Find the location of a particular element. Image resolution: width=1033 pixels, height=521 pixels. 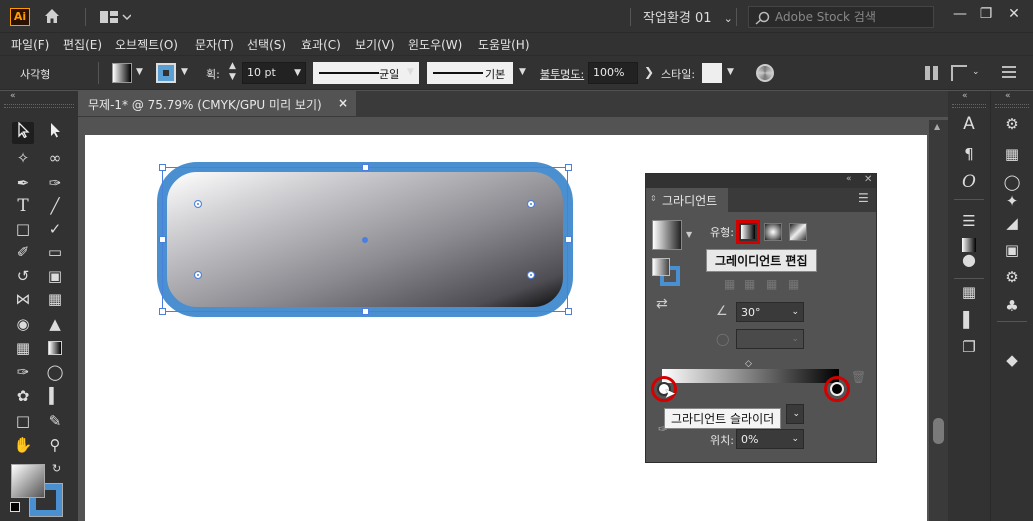

default-colors-icon is located at coordinates (15, 507).